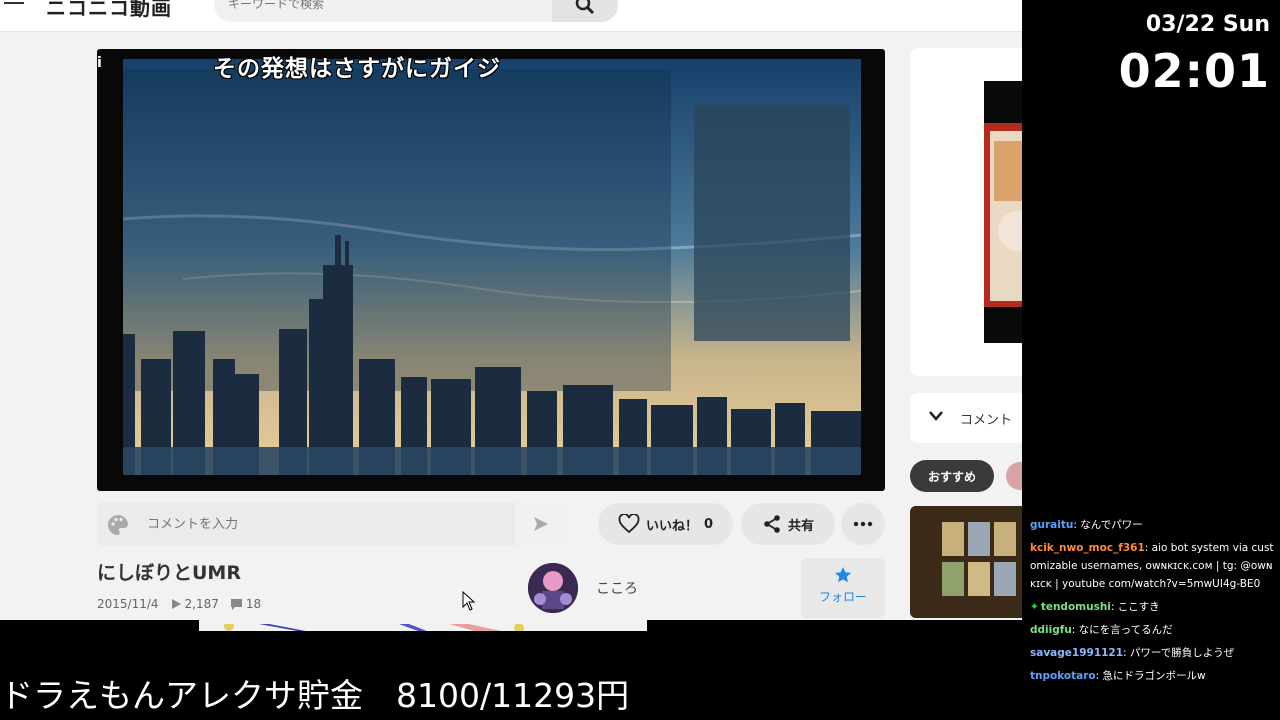 The height and width of the screenshot is (720, 1280). I want to click on share-icon, so click(772, 524).